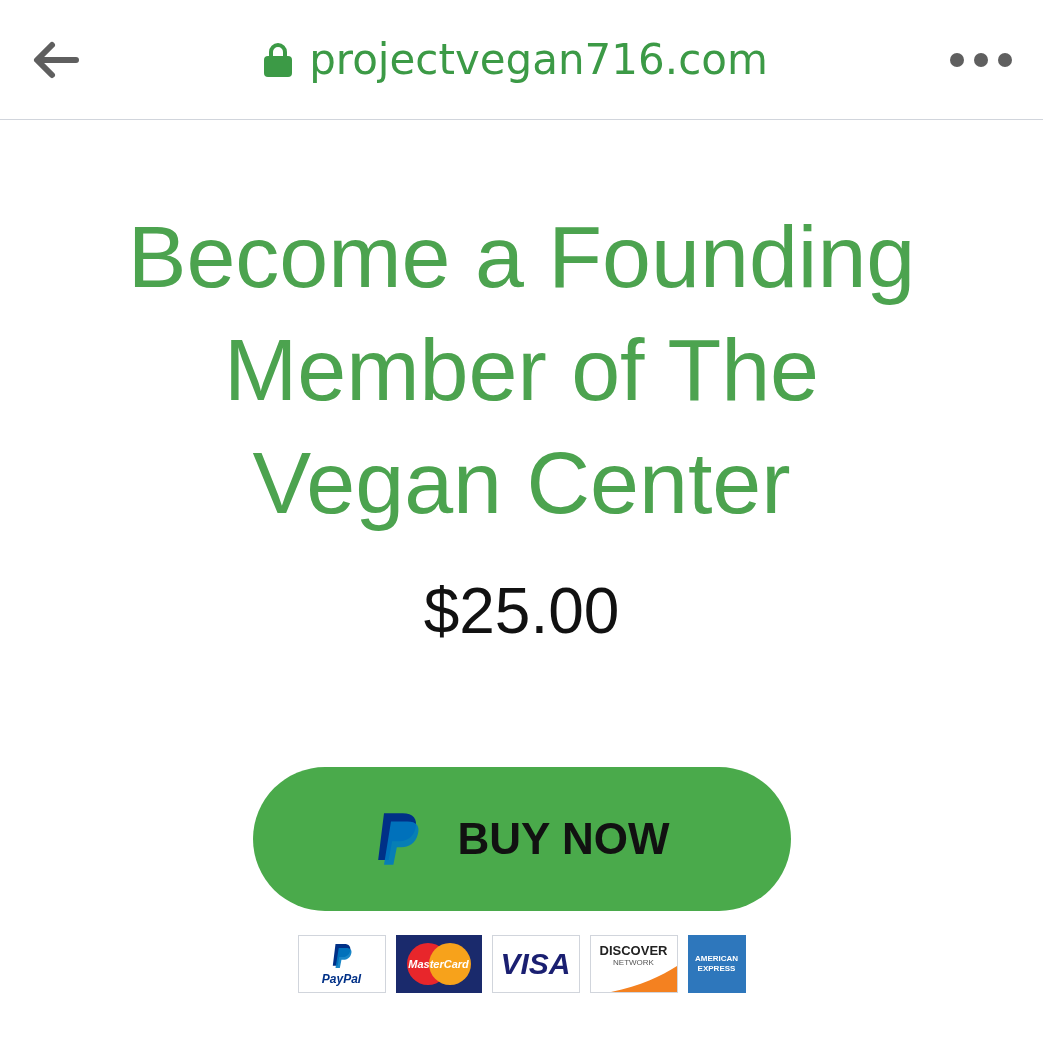 The height and width of the screenshot is (1043, 1043). Describe the element at coordinates (341, 956) in the screenshot. I see `paypal-icon` at that location.